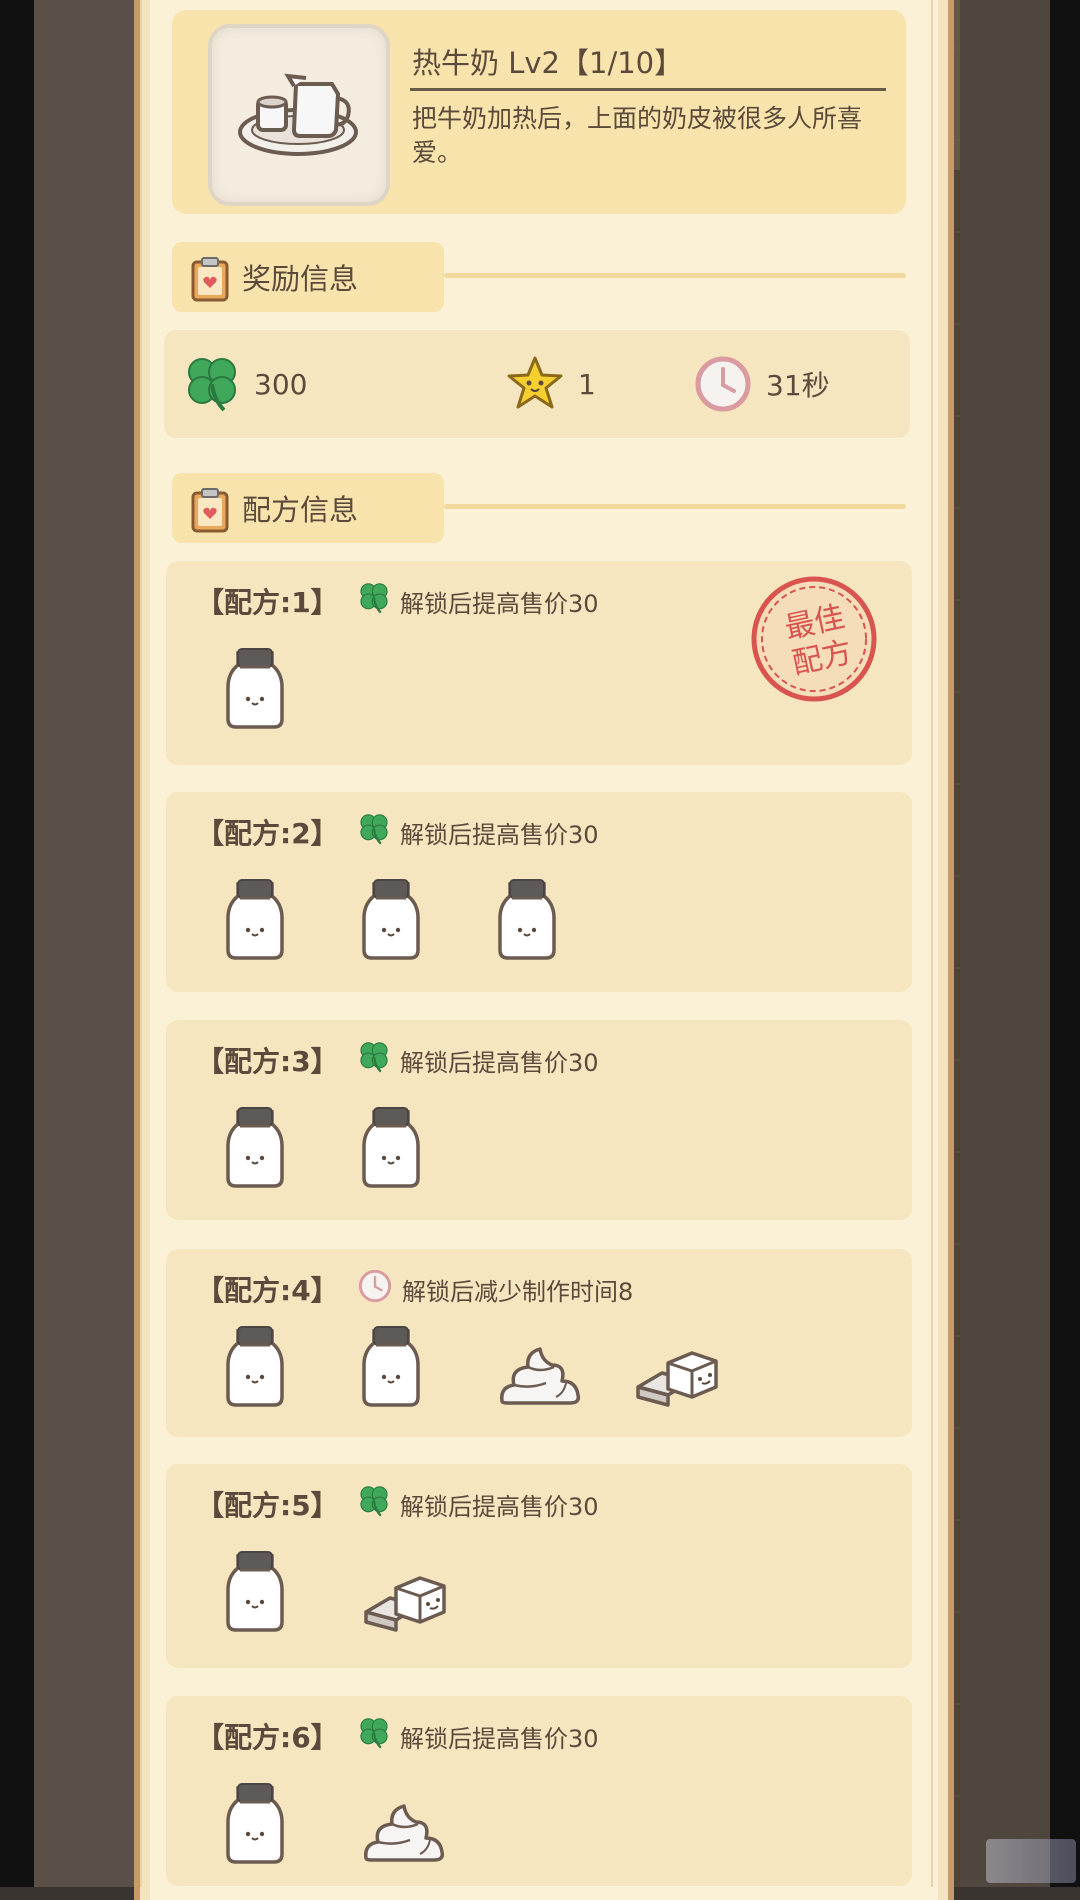 The image size is (1080, 1900). I want to click on reward-star: 1, so click(551, 384).